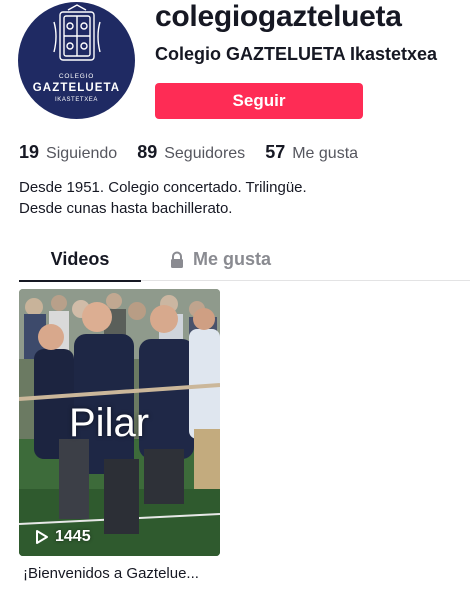 The width and height of the screenshot is (470, 604). I want to click on avatar: COLEGIO GAZTELUETA IKASTETXEA, so click(76, 60).